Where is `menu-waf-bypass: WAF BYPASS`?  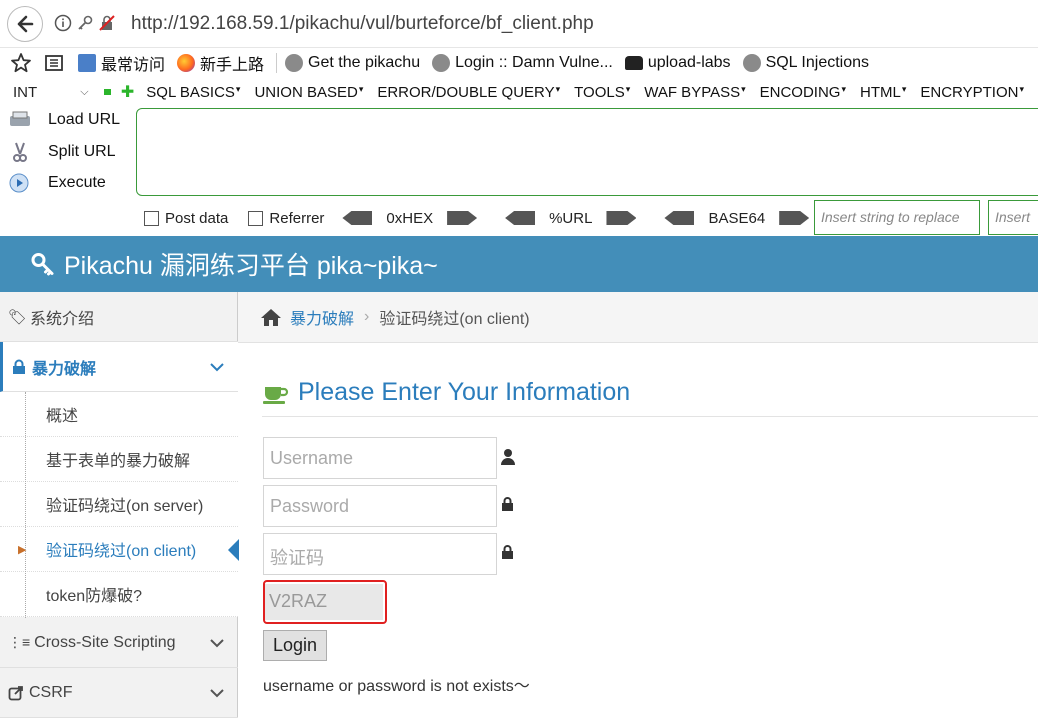 menu-waf-bypass: WAF BYPASS is located at coordinates (694, 92).